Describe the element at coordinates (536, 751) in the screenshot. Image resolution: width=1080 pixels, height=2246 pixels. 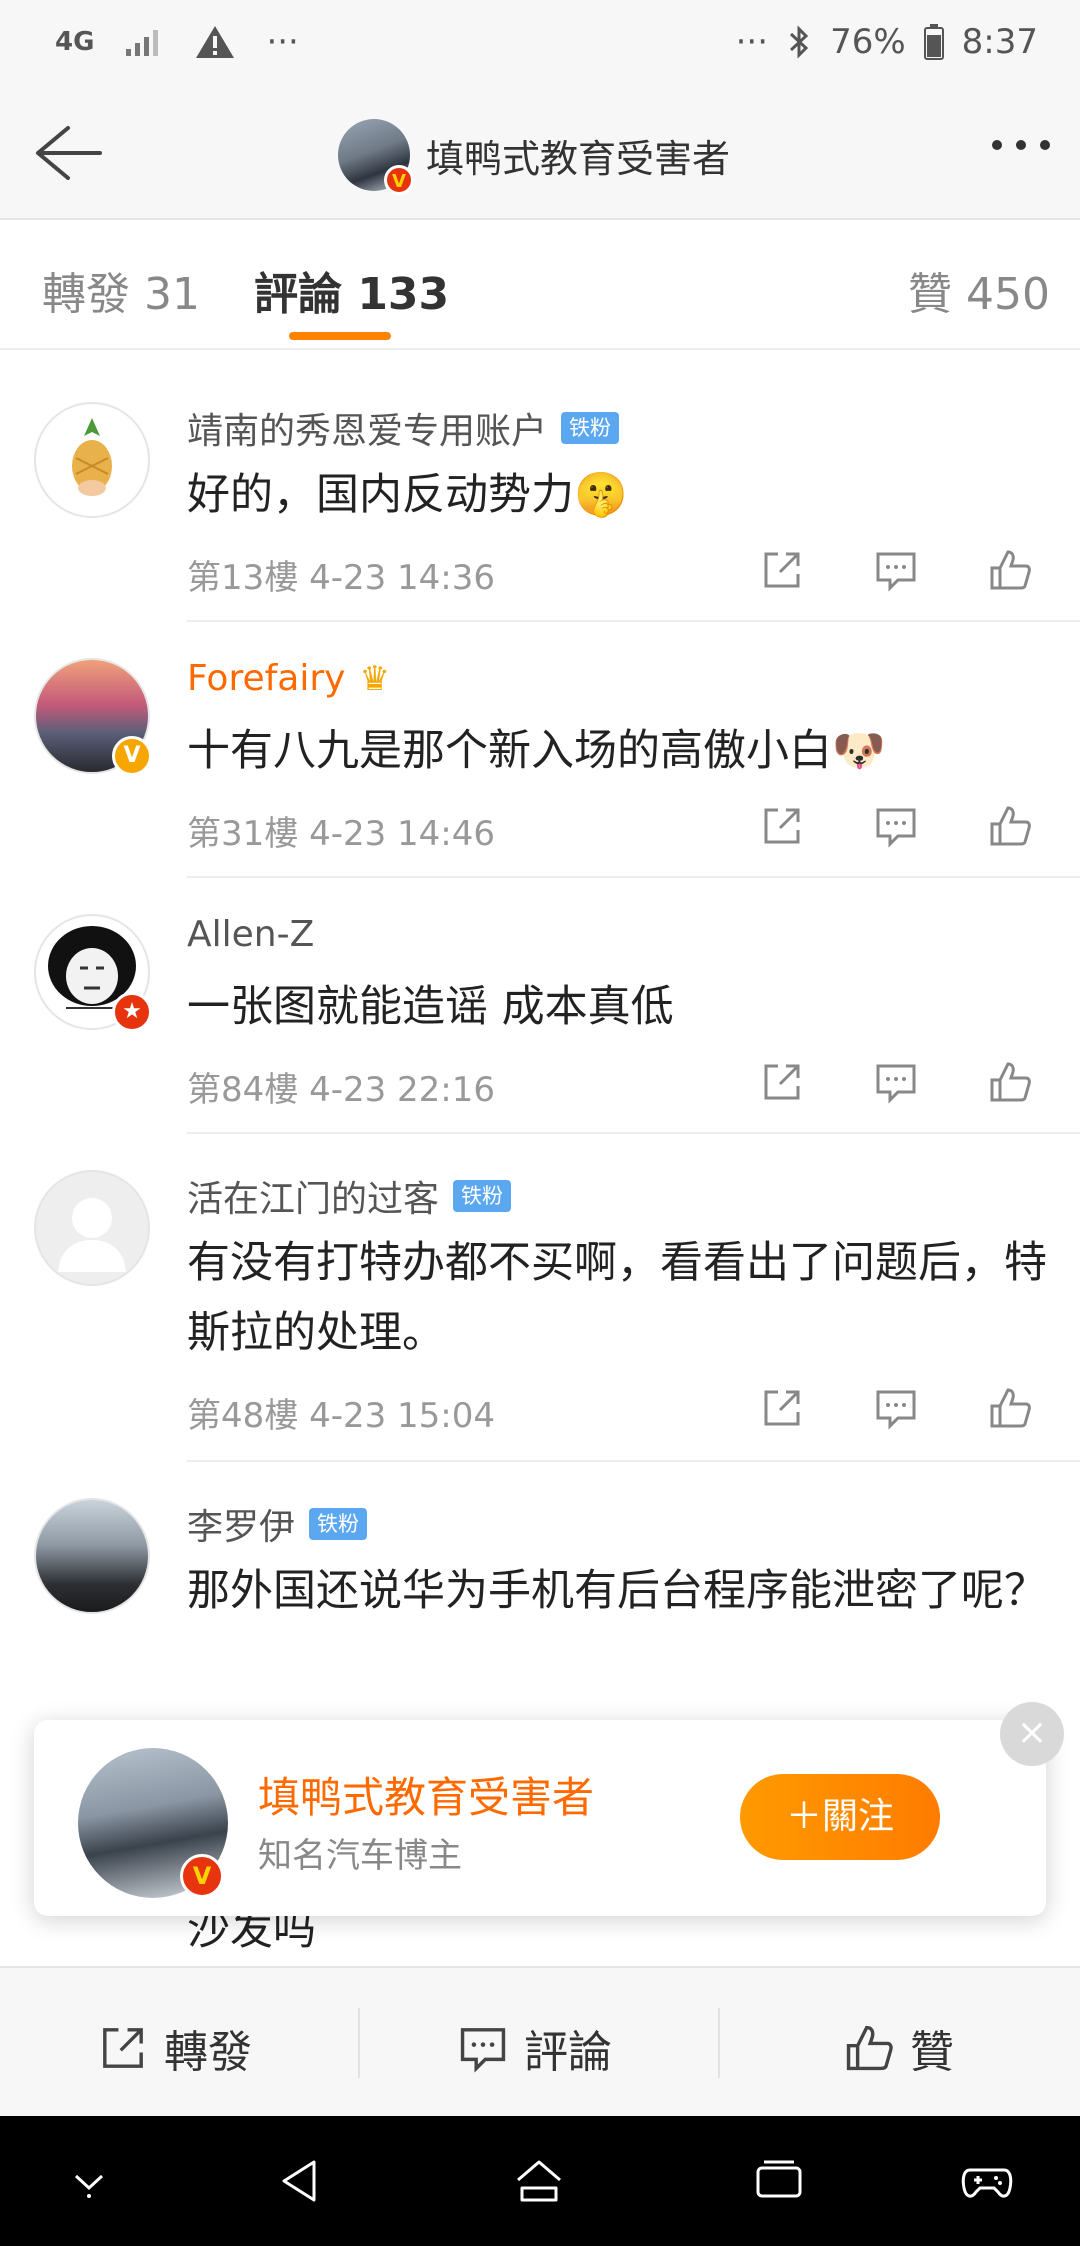
I see `comment-text: 十有八九是那个新入场的高傲小白🐶` at that location.